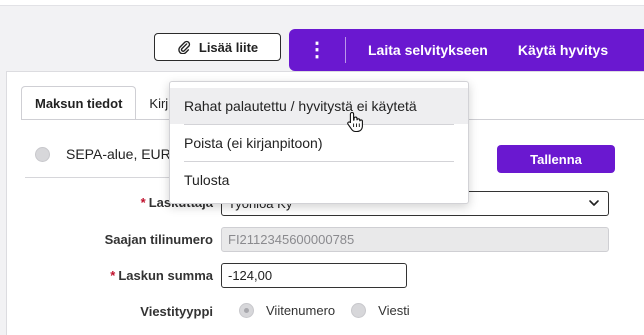 This screenshot has width=644, height=335. Describe the element at coordinates (228, 47) in the screenshot. I see `add-attachment-label: Lisää liite` at that location.